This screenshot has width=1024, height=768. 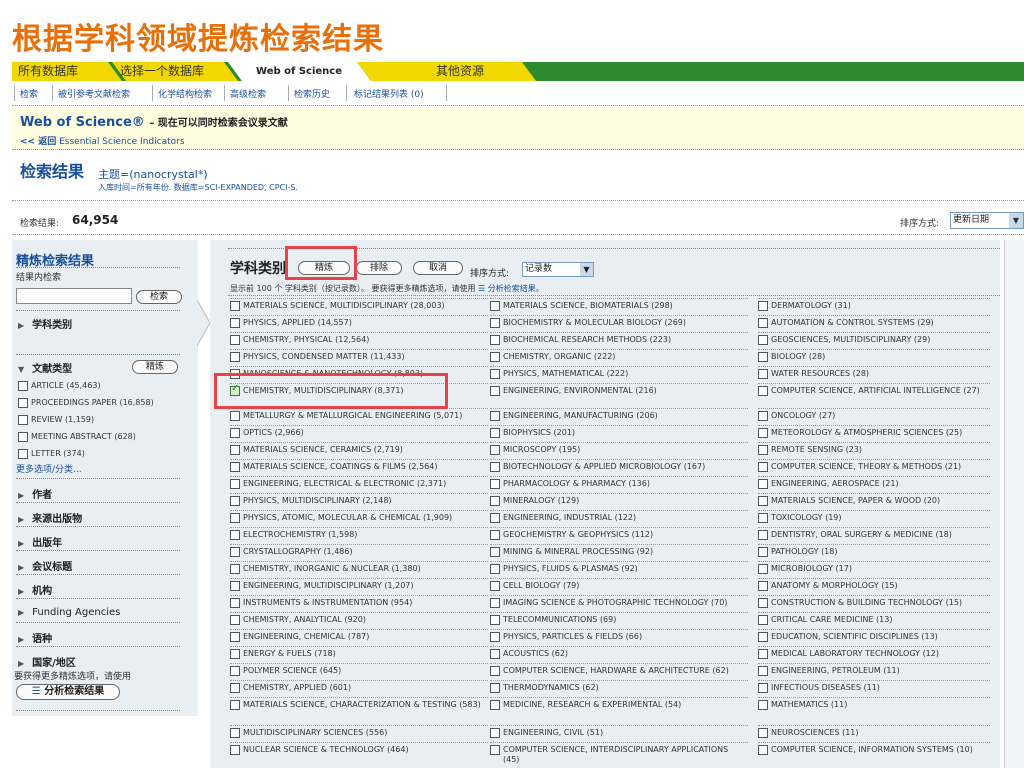 I want to click on doctype-option: LETTER (374), so click(x=51, y=454).